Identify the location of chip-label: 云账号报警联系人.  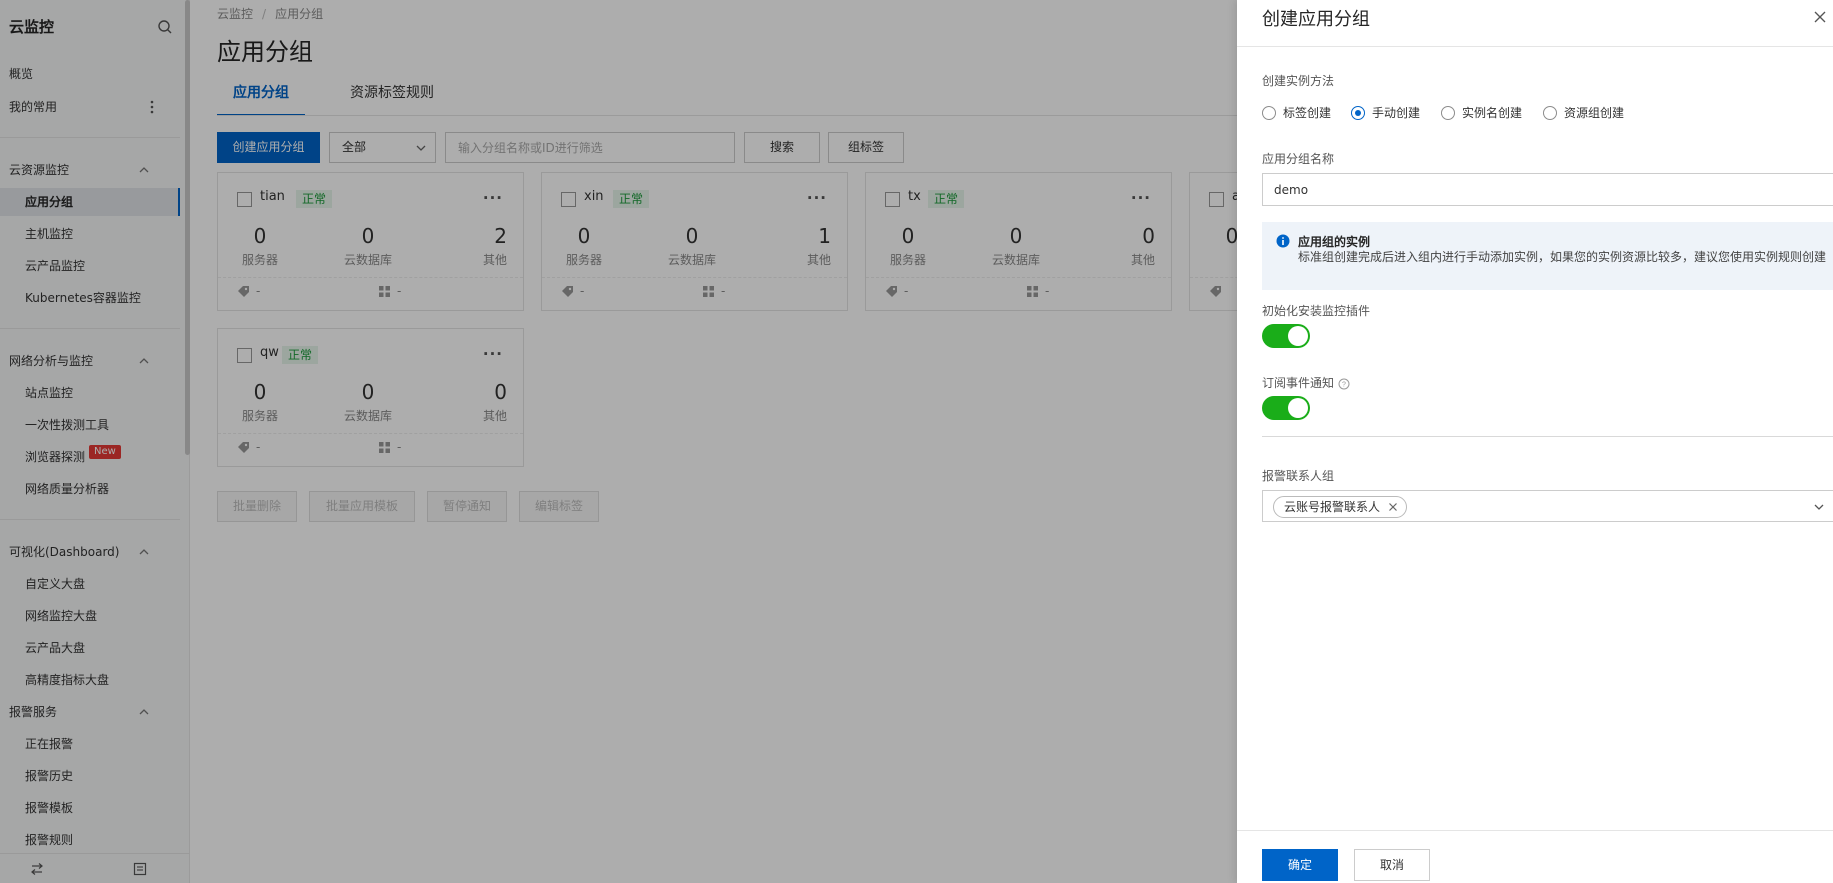
(1332, 507).